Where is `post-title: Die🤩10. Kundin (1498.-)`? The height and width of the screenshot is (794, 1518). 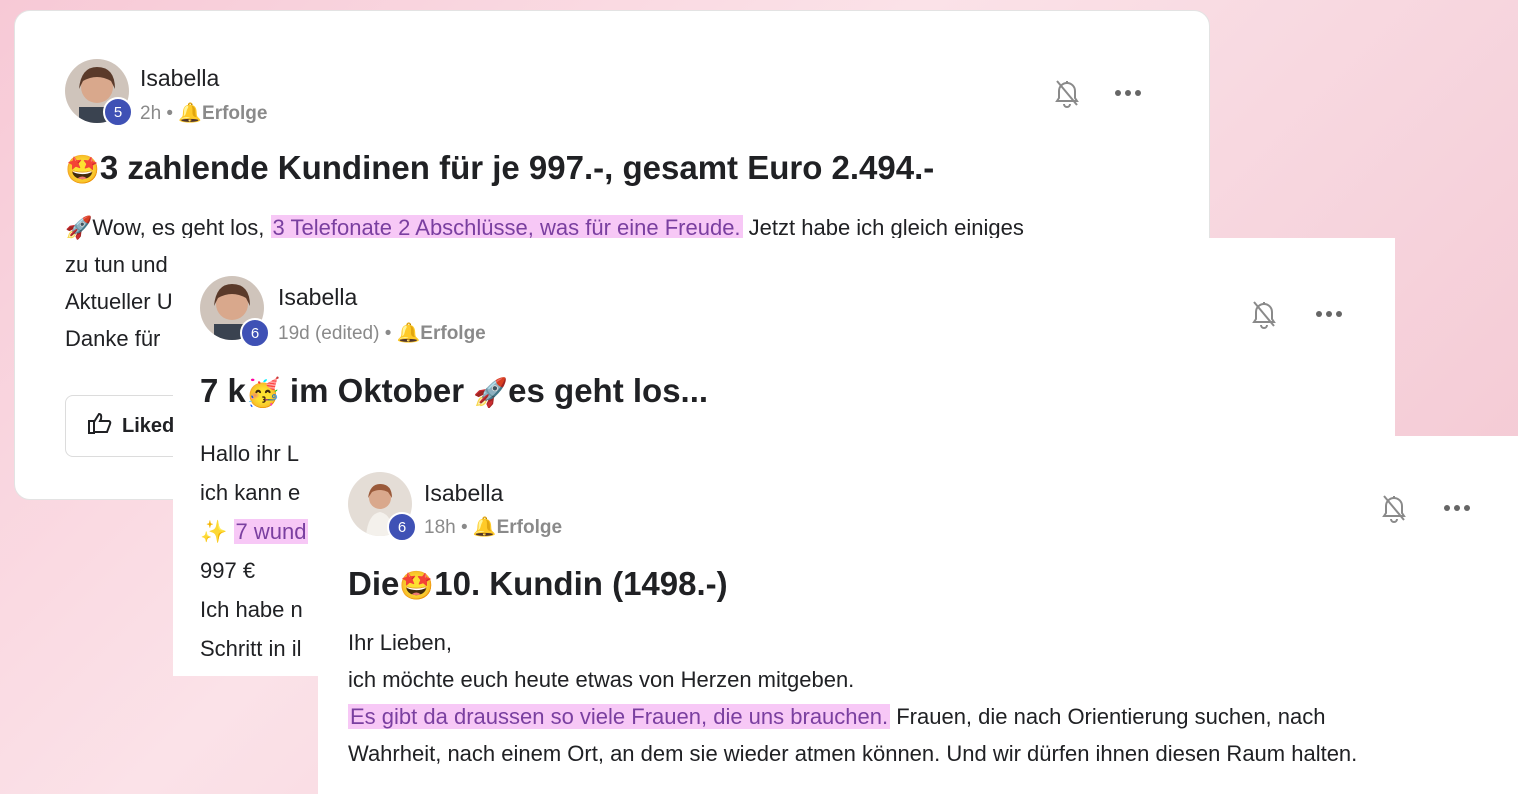
post-title: Die🤩10. Kundin (1498.-) is located at coordinates (538, 584).